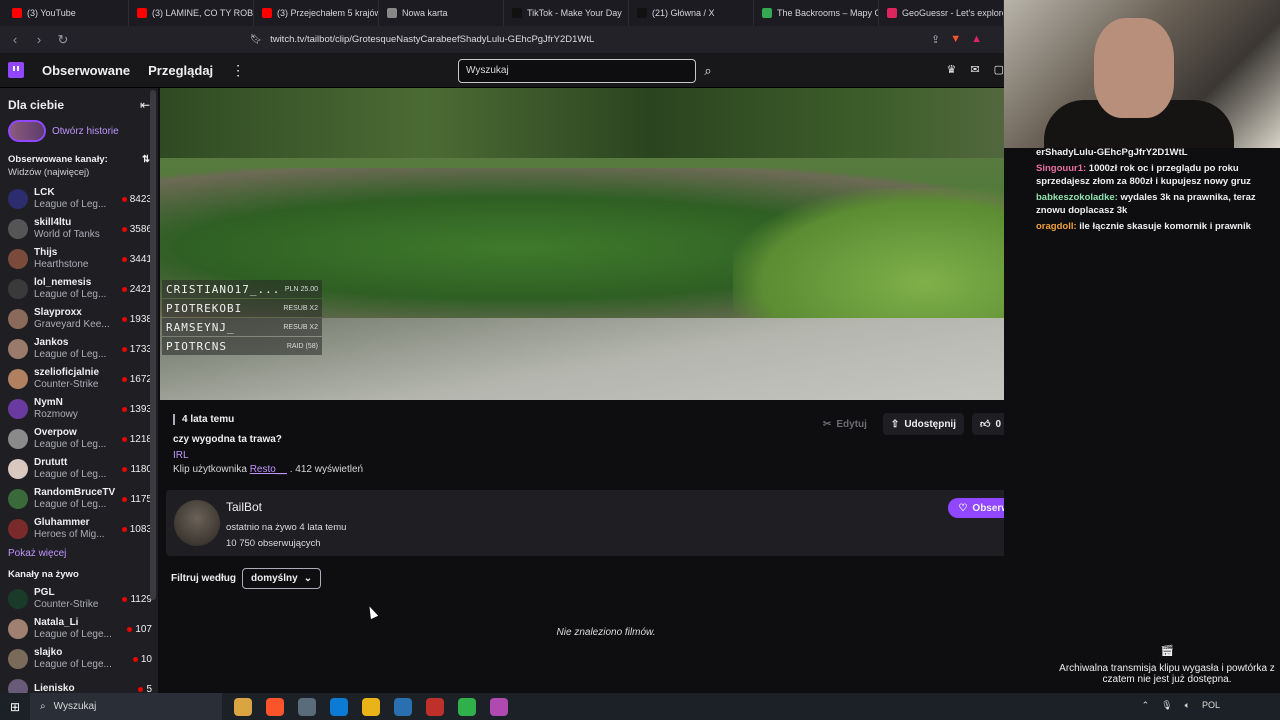 The image size is (1280, 720). I want to click on browser-tab: (3) YouTube, so click(67, 13).